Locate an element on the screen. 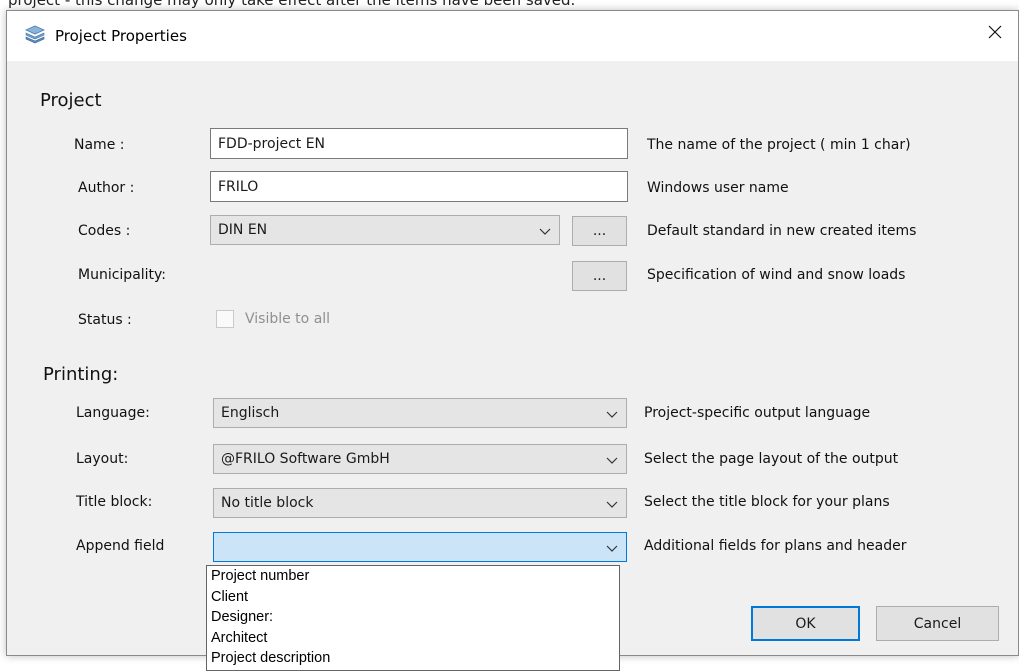 The height and width of the screenshot is (671, 1019). dropdown-option-designer: Designer: is located at coordinates (413, 617).